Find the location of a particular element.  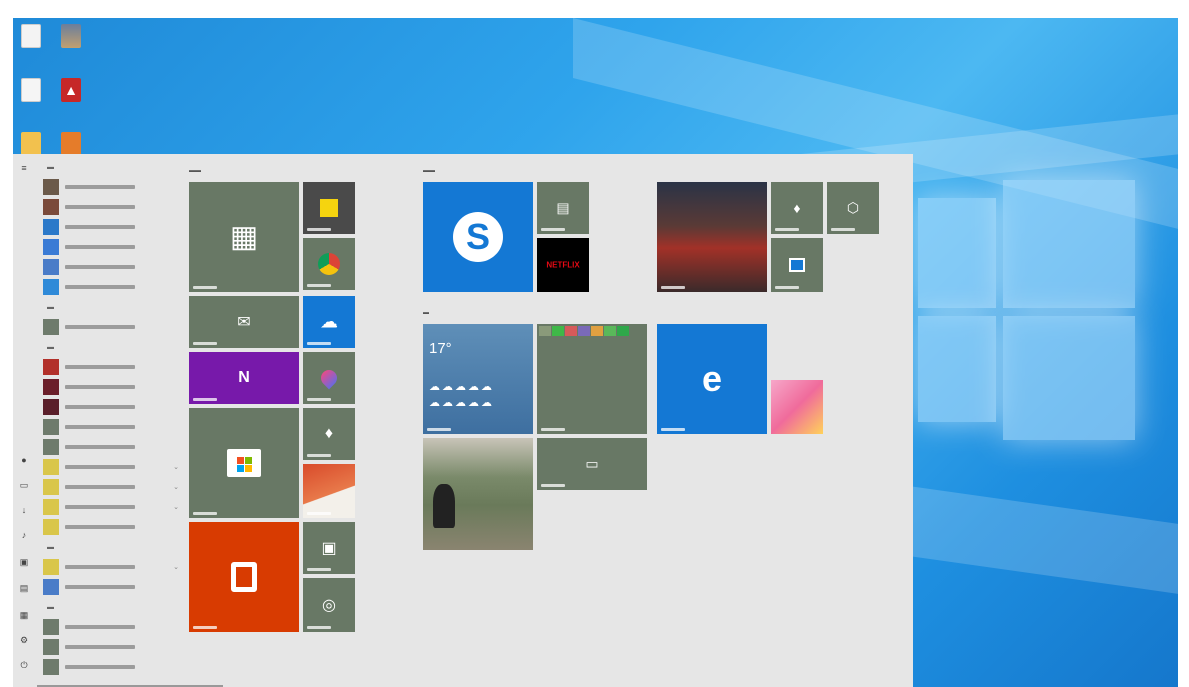

candy-game-tile is located at coordinates (797, 407).